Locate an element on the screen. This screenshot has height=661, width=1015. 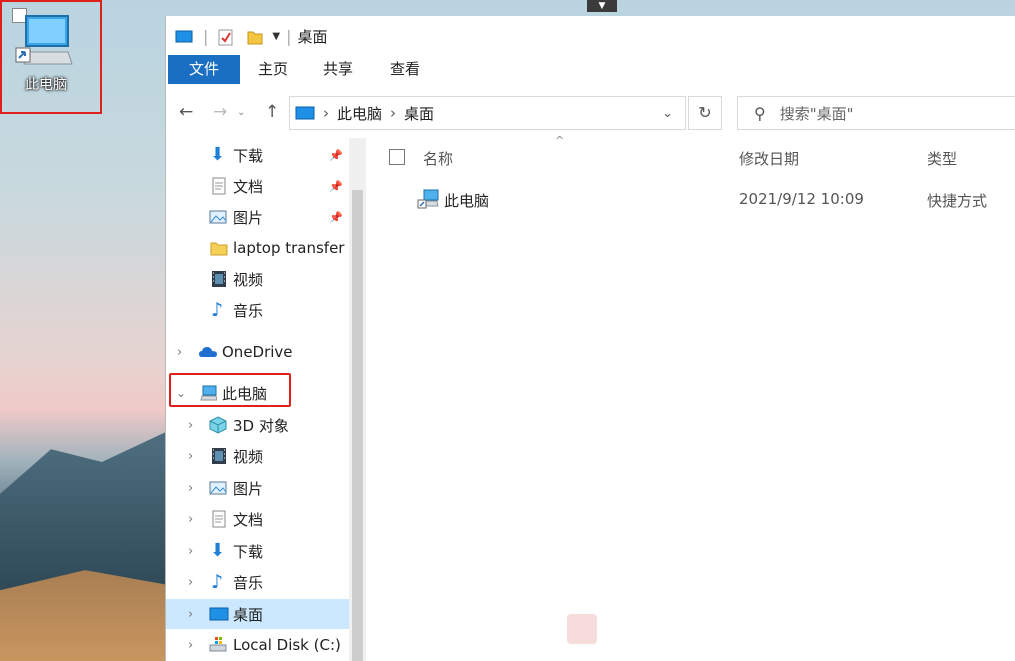
drive-icon is located at coordinates (218, 644).